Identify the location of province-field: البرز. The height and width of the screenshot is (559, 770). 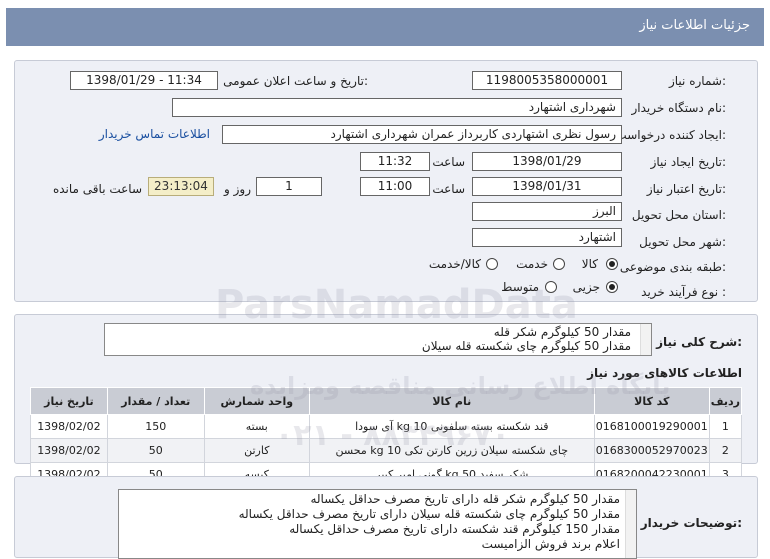
(547, 211).